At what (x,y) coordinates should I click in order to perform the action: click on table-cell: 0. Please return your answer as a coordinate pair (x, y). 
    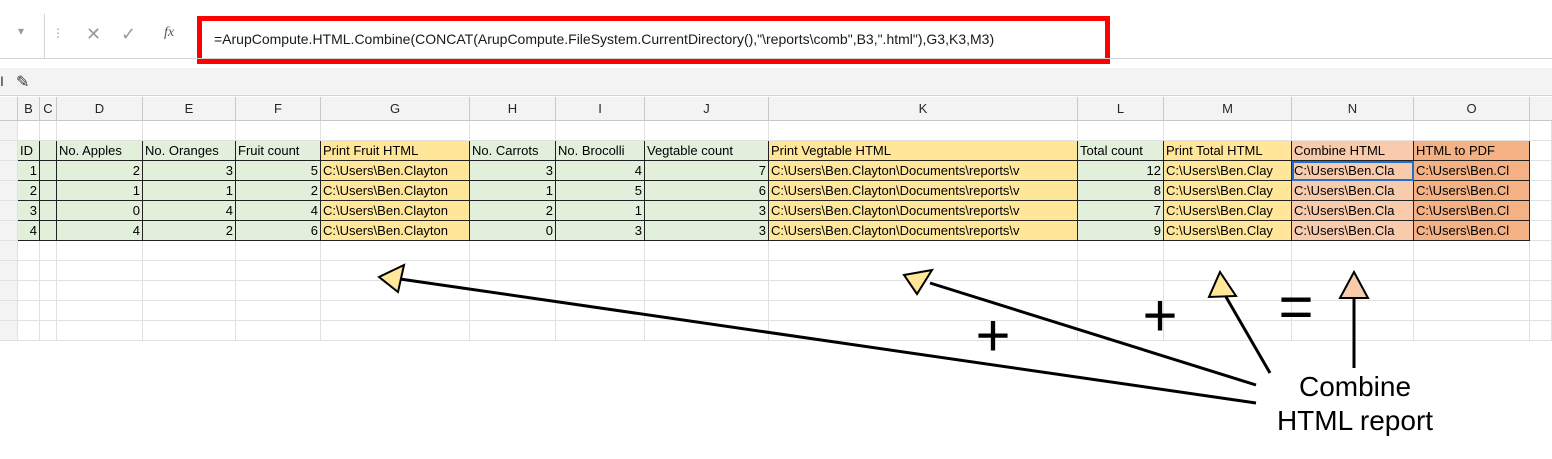
    Looking at the image, I should click on (513, 231).